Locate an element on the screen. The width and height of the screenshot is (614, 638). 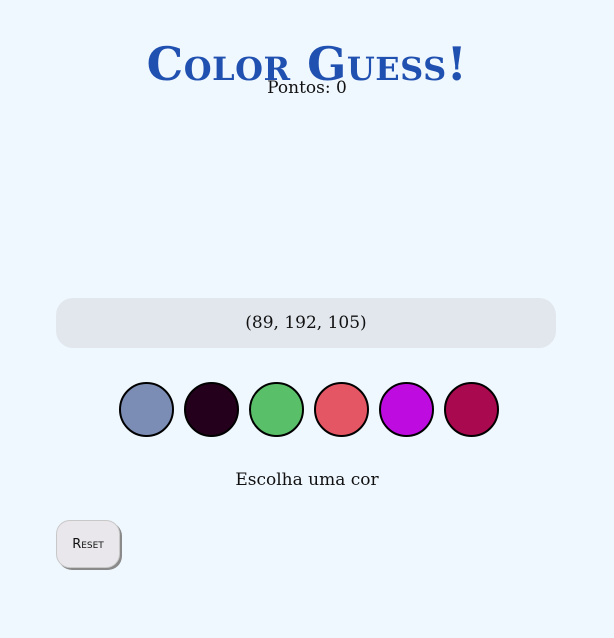
rgb-target-display: (89, 192, 105) is located at coordinates (306, 323).